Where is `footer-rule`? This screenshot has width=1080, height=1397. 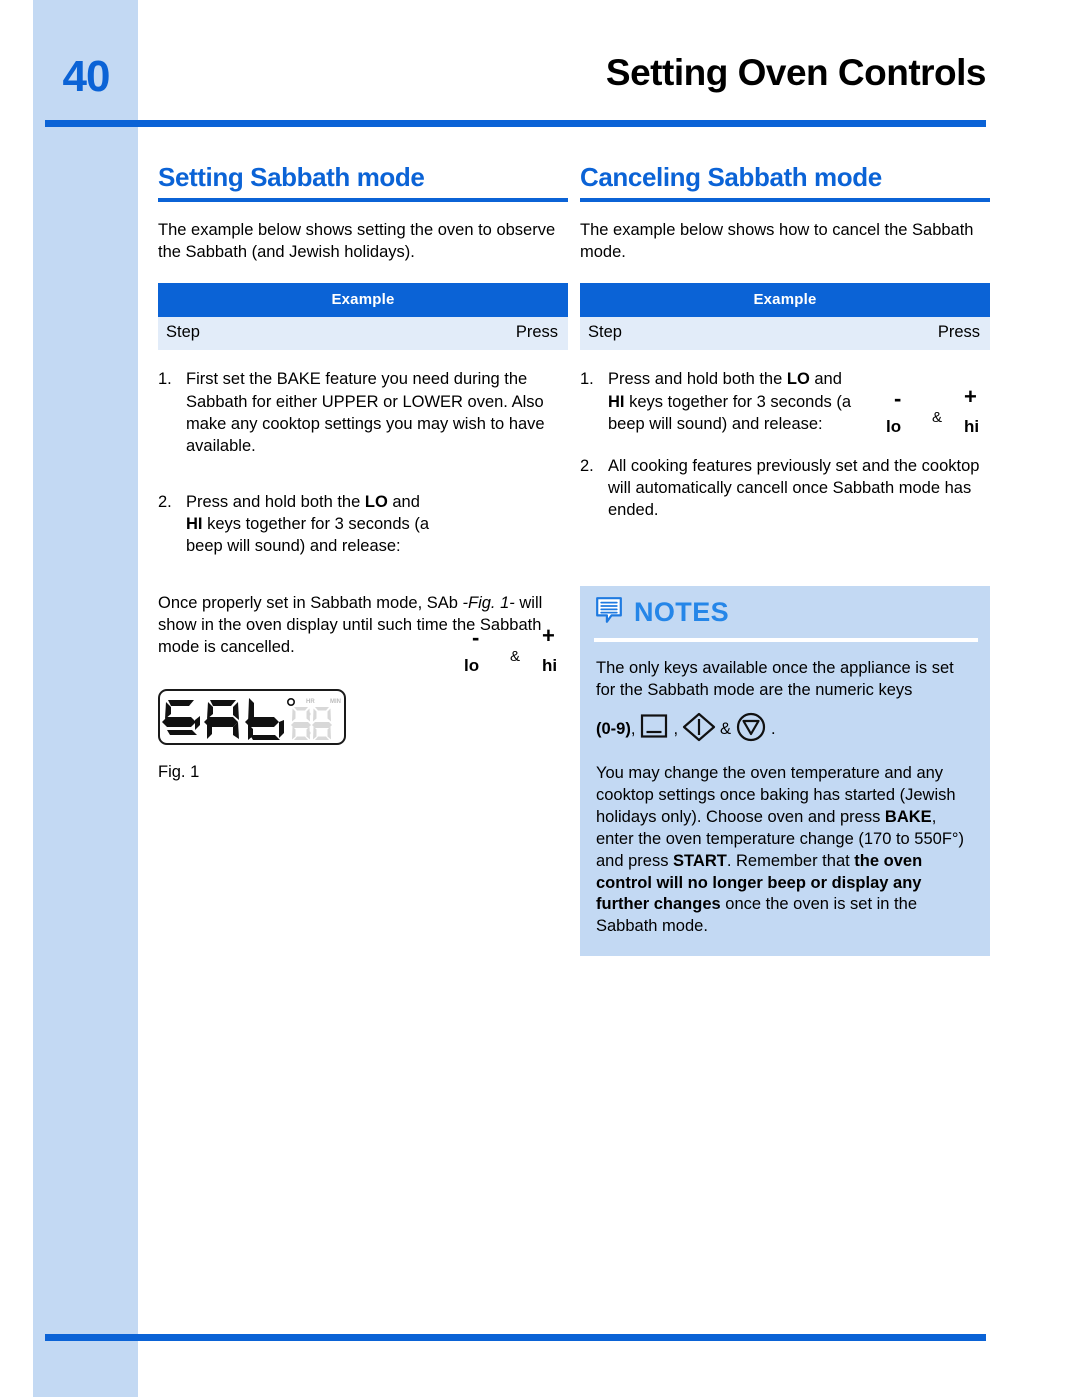
footer-rule is located at coordinates (515, 1337).